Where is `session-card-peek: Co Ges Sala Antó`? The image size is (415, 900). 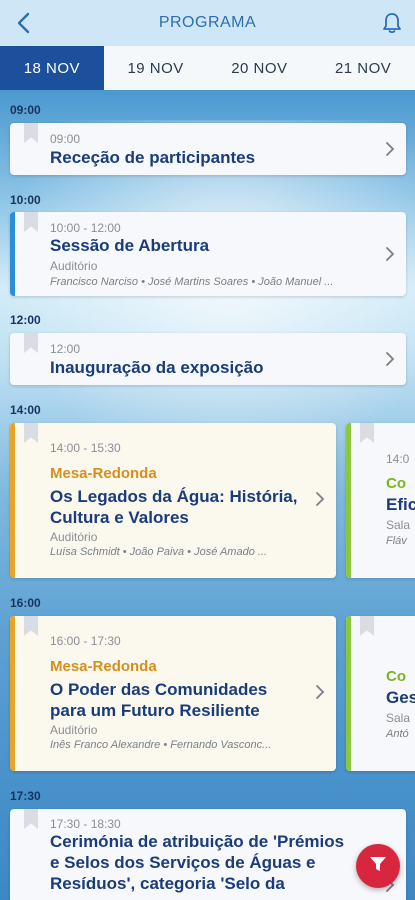 session-card-peek: Co Ges Sala Antó is located at coordinates (380, 693).